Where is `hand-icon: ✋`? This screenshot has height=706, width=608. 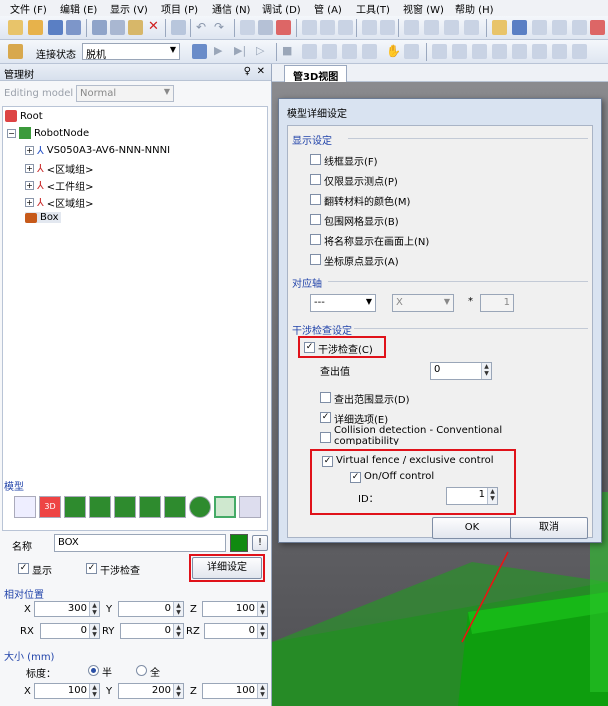 hand-icon: ✋ is located at coordinates (393, 51).